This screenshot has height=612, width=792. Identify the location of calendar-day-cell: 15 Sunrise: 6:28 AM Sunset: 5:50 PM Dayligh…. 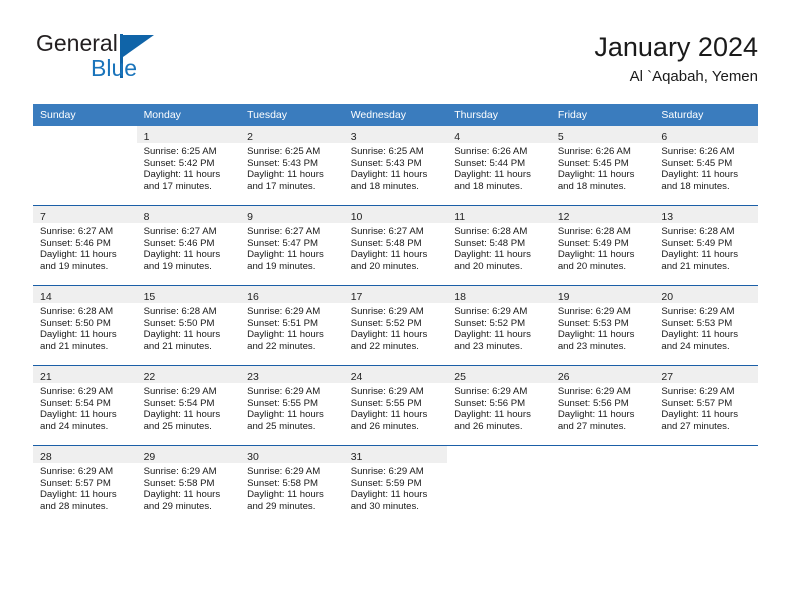
(188, 325).